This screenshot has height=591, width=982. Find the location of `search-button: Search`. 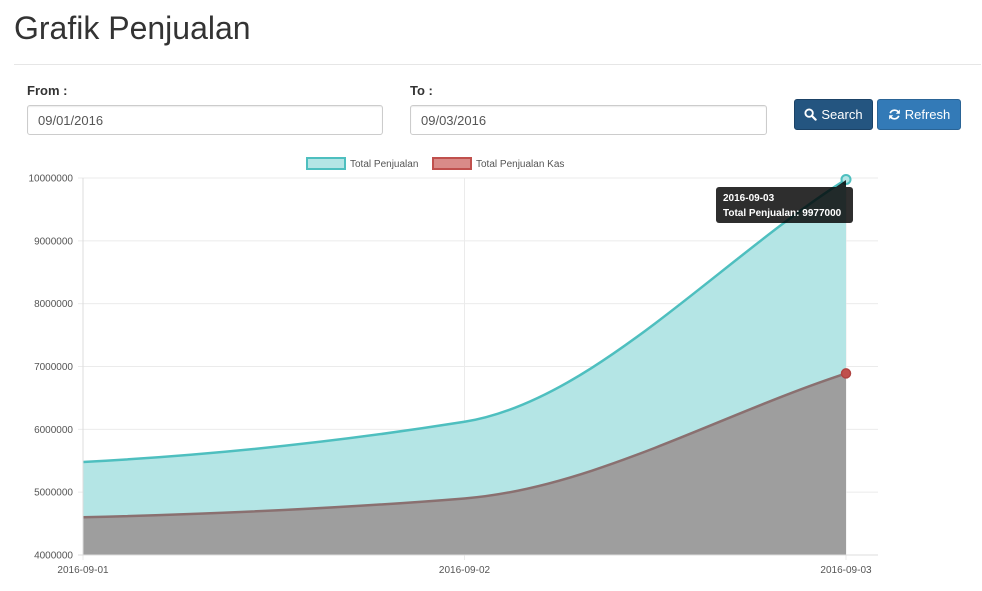

search-button: Search is located at coordinates (833, 114).